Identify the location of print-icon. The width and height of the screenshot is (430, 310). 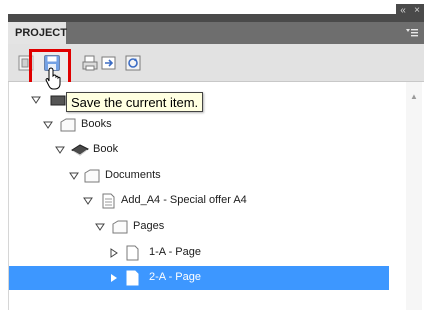
(90, 63).